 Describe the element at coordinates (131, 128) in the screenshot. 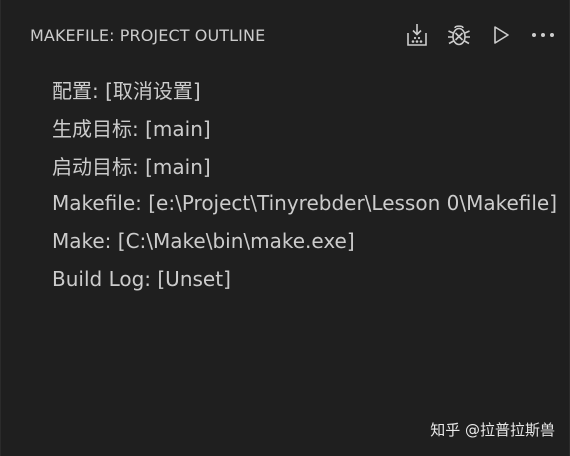

I see `outline-item-label: 生成目标: [main]` at that location.